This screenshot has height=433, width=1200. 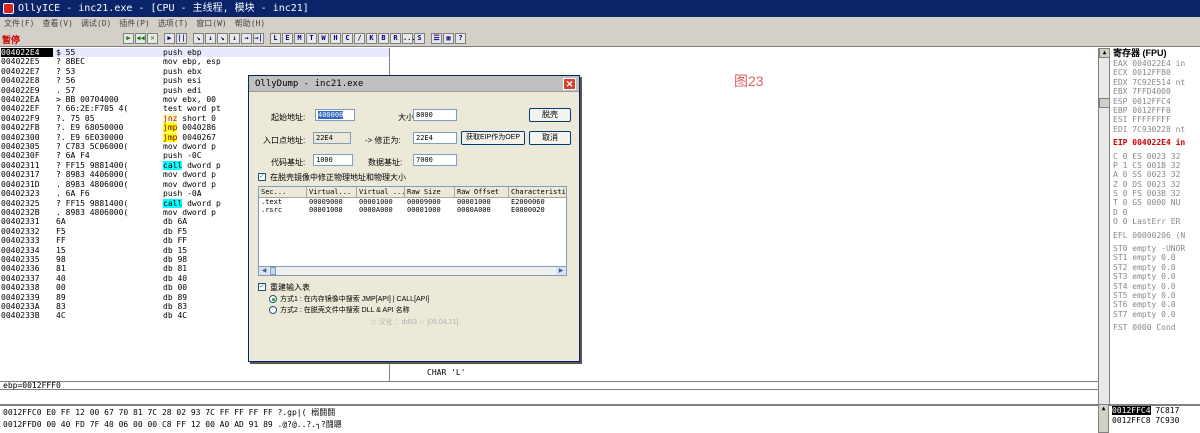 What do you see at coordinates (57, 24) in the screenshot?
I see `menu-item-1: 查看(V)` at bounding box center [57, 24].